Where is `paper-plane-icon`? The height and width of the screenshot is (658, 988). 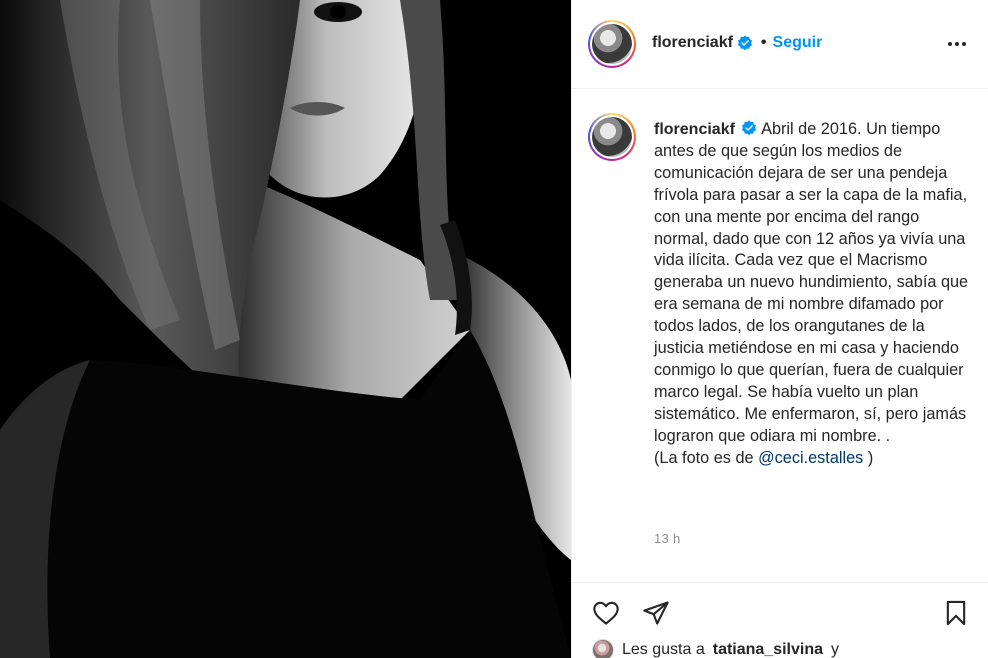
paper-plane-icon is located at coordinates (656, 613).